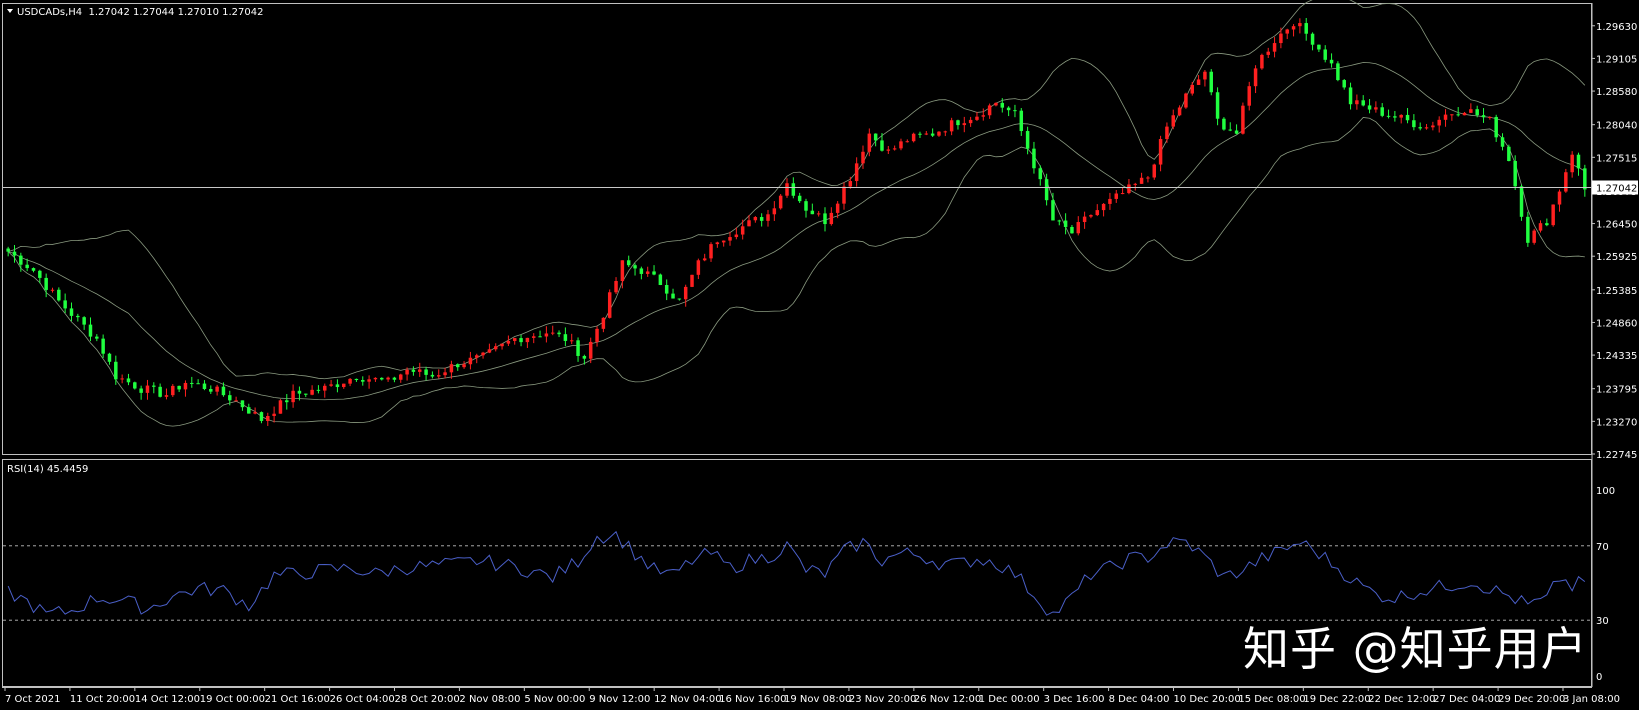 Image resolution: width=1639 pixels, height=710 pixels. Describe the element at coordinates (1616, 189) in the screenshot. I see `current-price-label: 1.27042` at that location.